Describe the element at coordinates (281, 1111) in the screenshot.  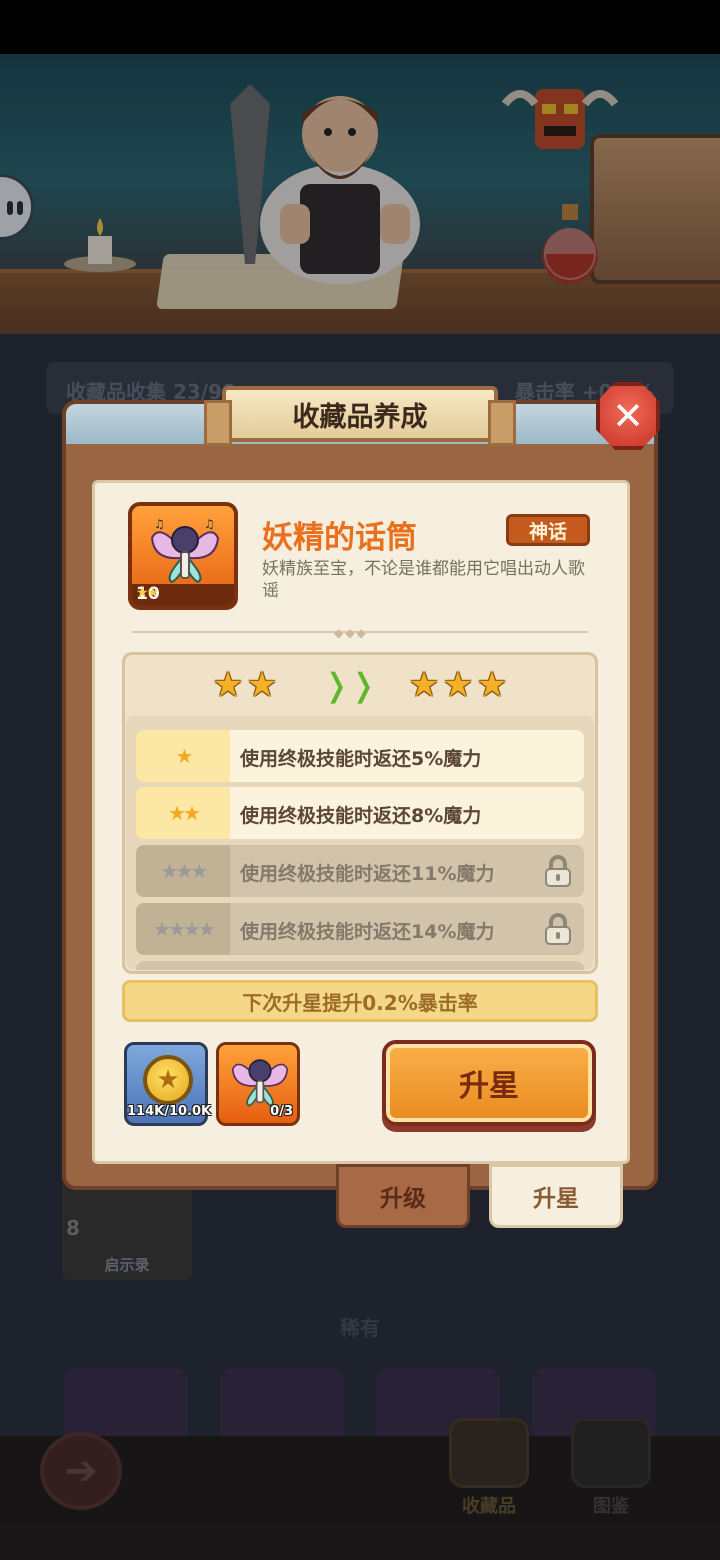
I see `cost-amount: 0/3` at that location.